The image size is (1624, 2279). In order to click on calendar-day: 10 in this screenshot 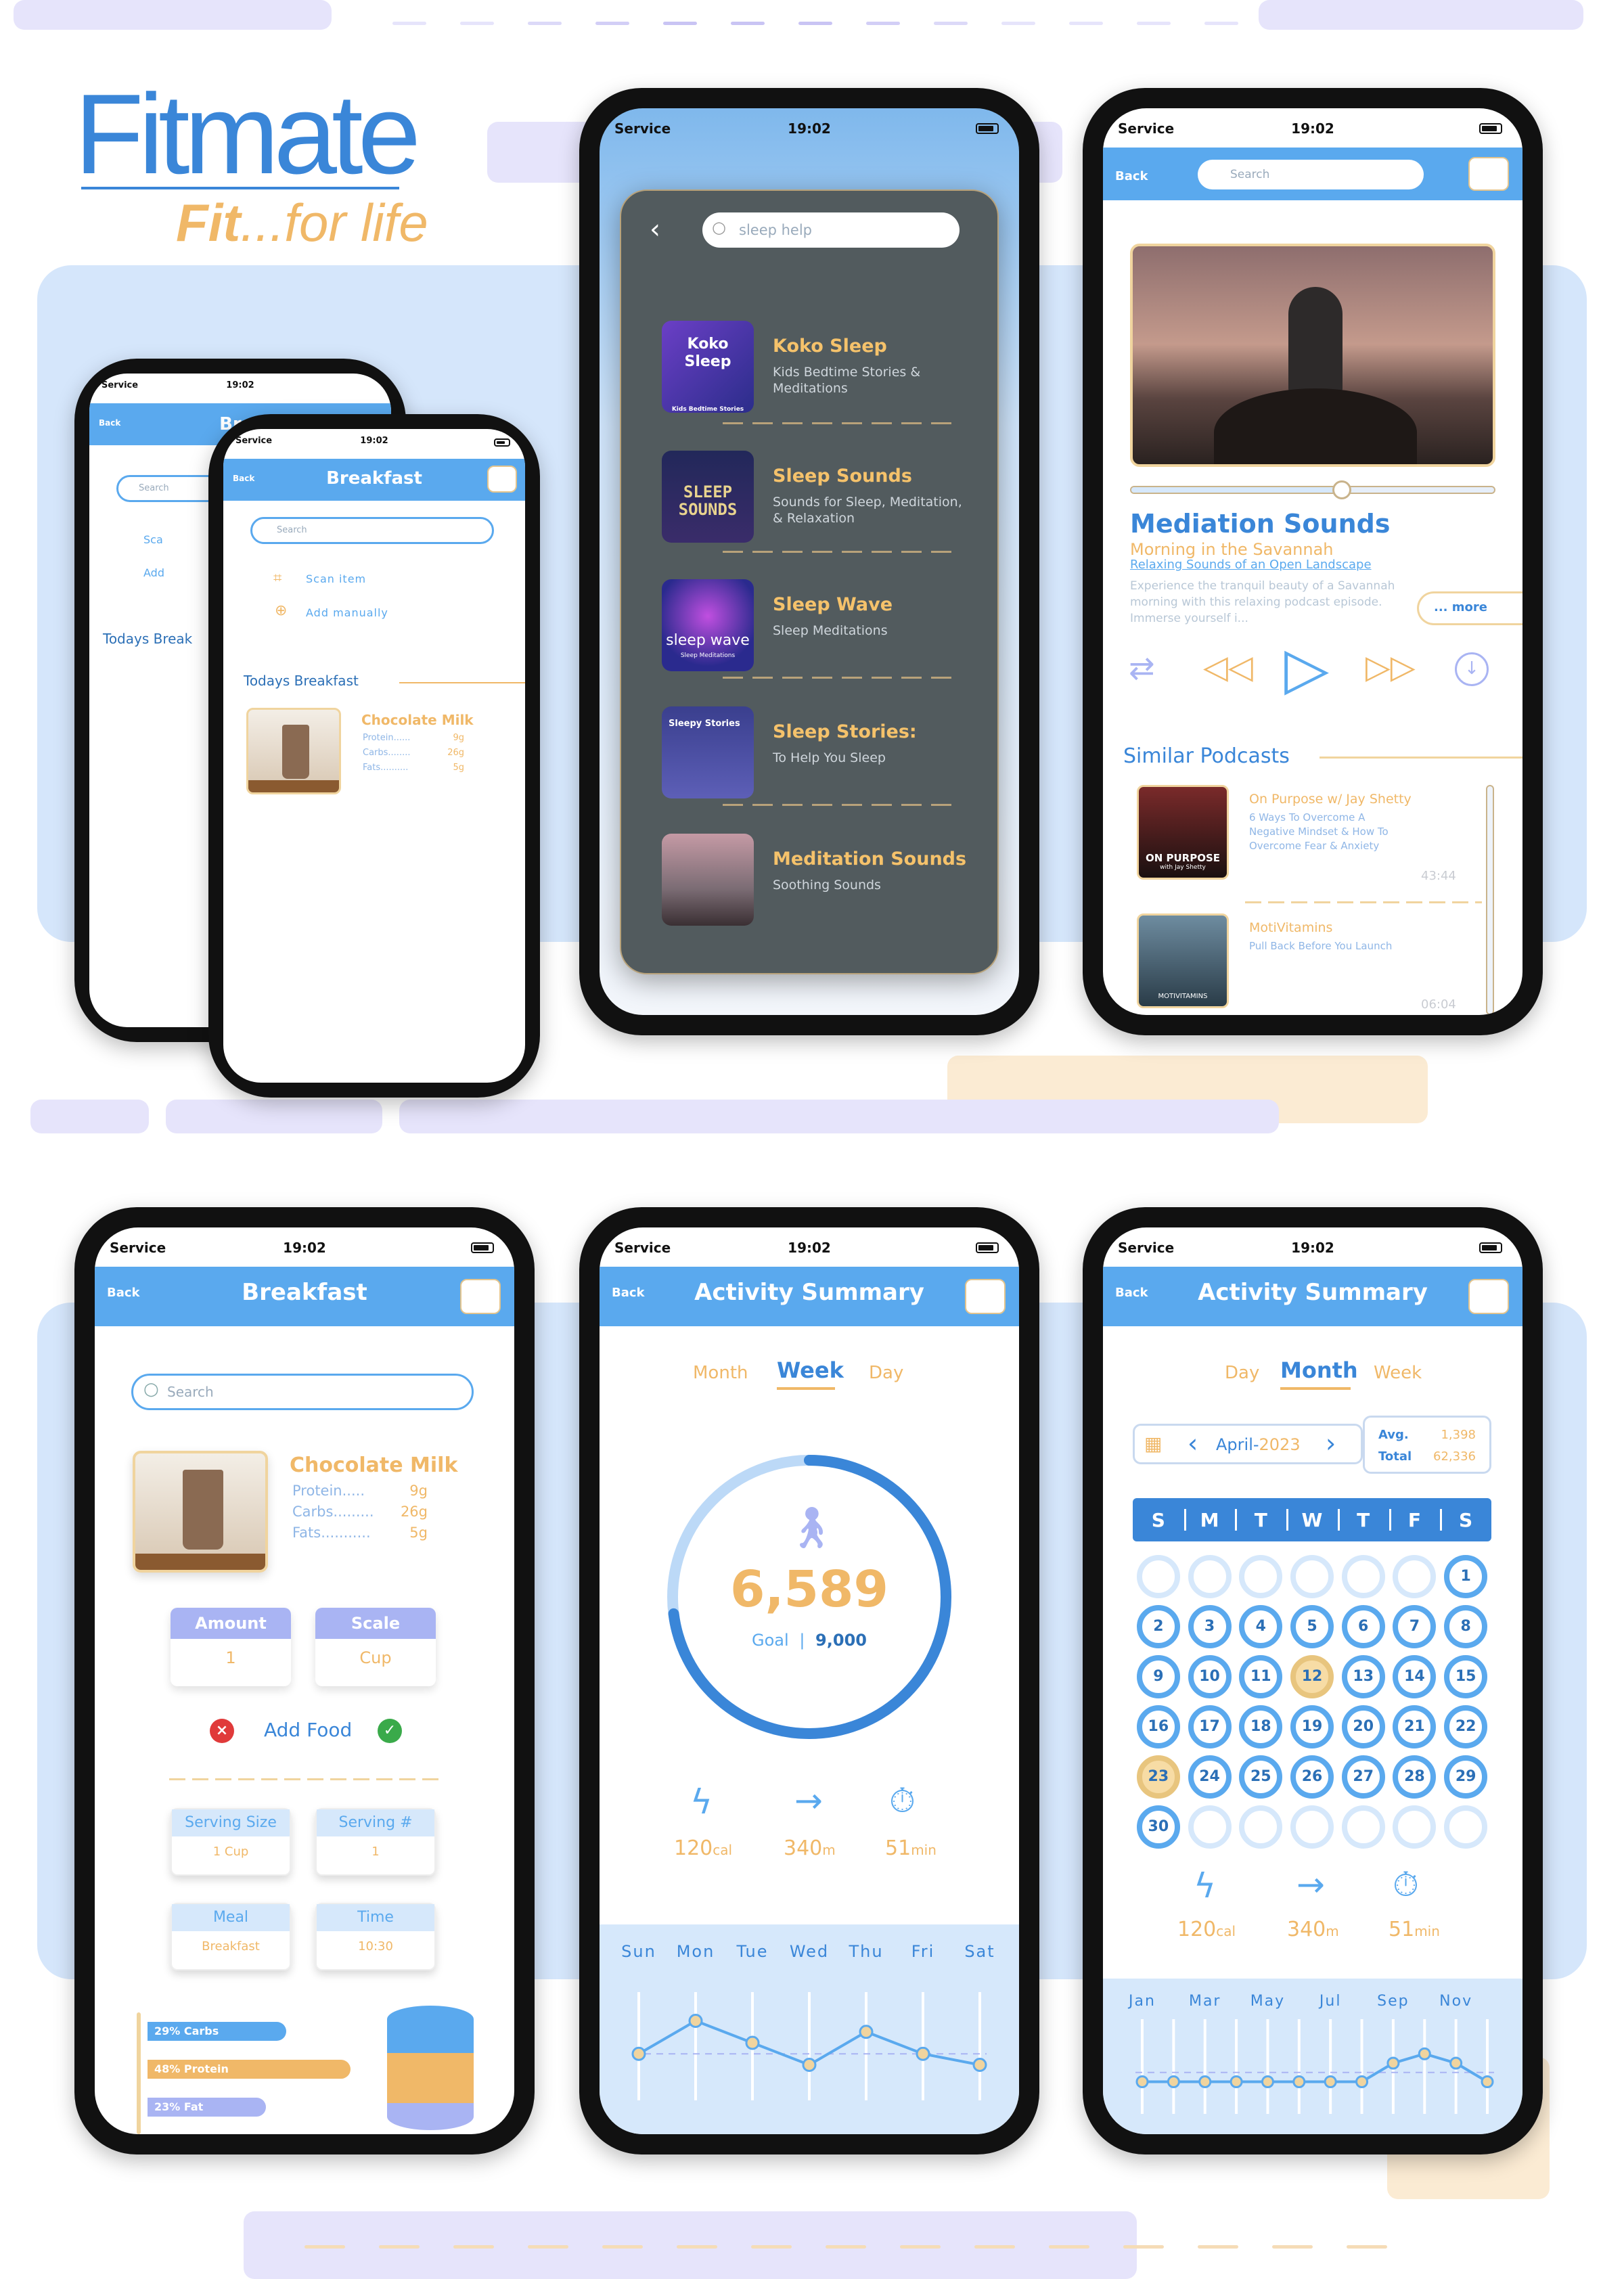, I will do `click(1210, 1676)`.